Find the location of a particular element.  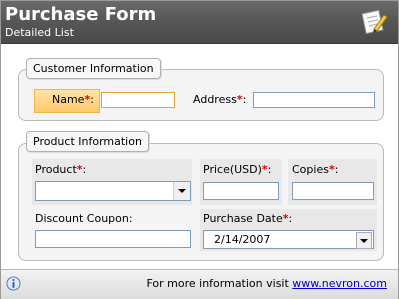

date-label: Purchase Date*: is located at coordinates (248, 218).